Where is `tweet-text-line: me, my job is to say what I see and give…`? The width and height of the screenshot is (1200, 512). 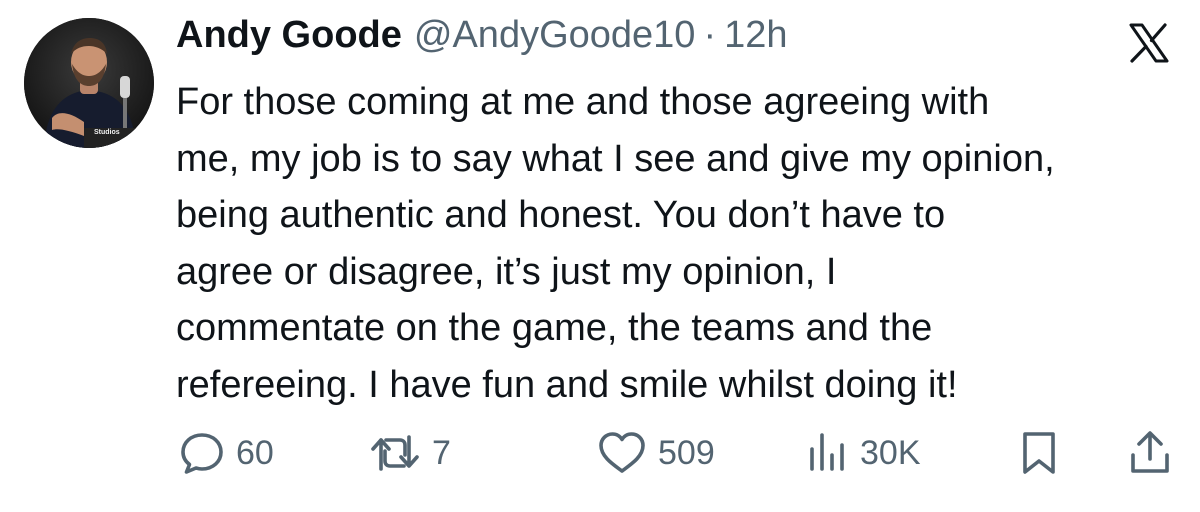
tweet-text-line: me, my job is to say what I see and give… is located at coordinates (615, 158).